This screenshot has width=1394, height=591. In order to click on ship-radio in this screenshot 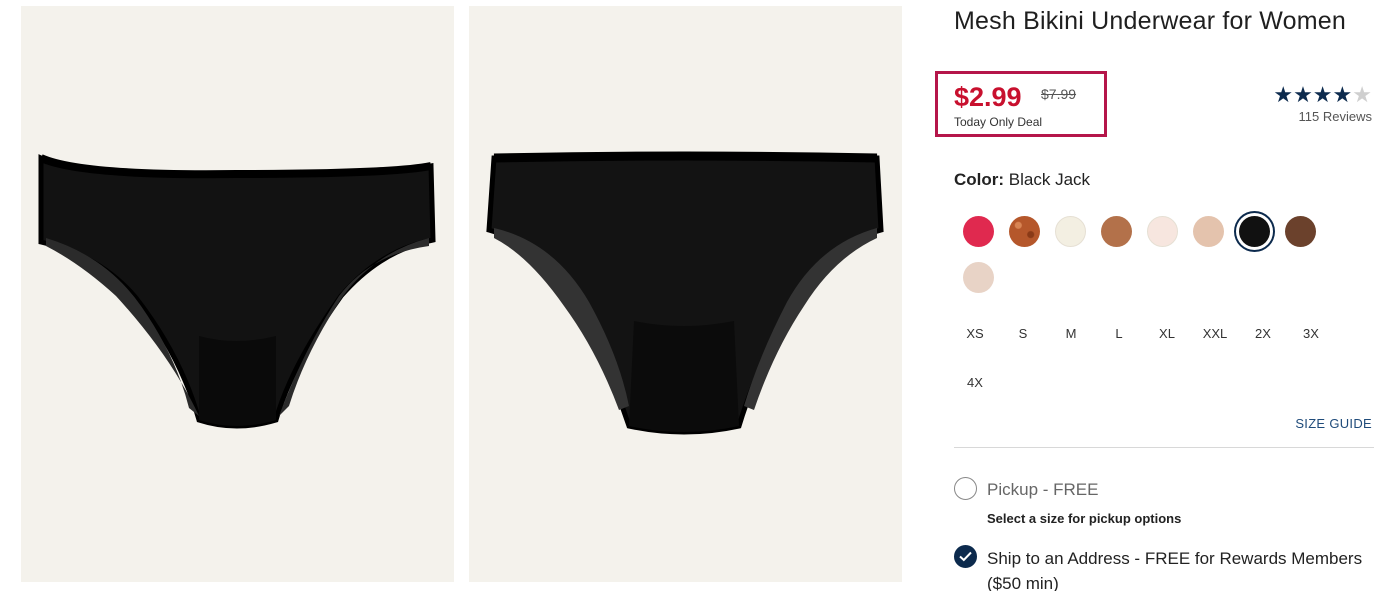, I will do `click(965, 556)`.